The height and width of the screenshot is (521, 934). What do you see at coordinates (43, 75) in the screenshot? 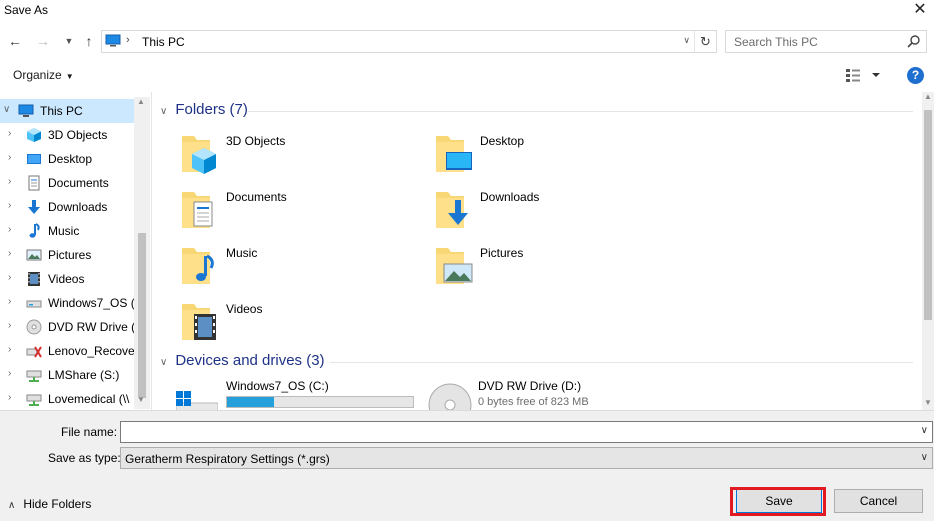
I see `organize-button: Organize ▼` at bounding box center [43, 75].